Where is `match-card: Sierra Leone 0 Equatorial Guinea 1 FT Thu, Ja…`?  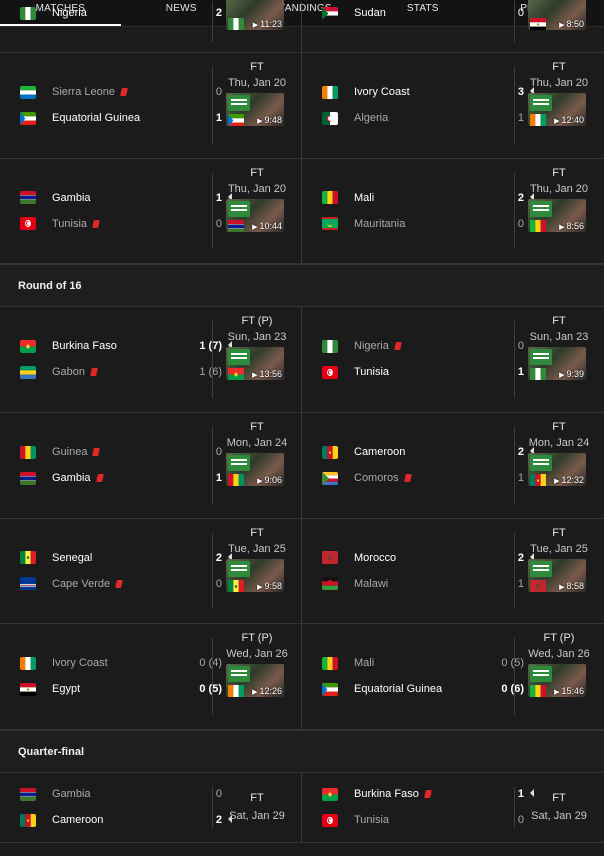 match-card: Sierra Leone 0 Equatorial Guinea 1 FT Thu, Ja… is located at coordinates (151, 105).